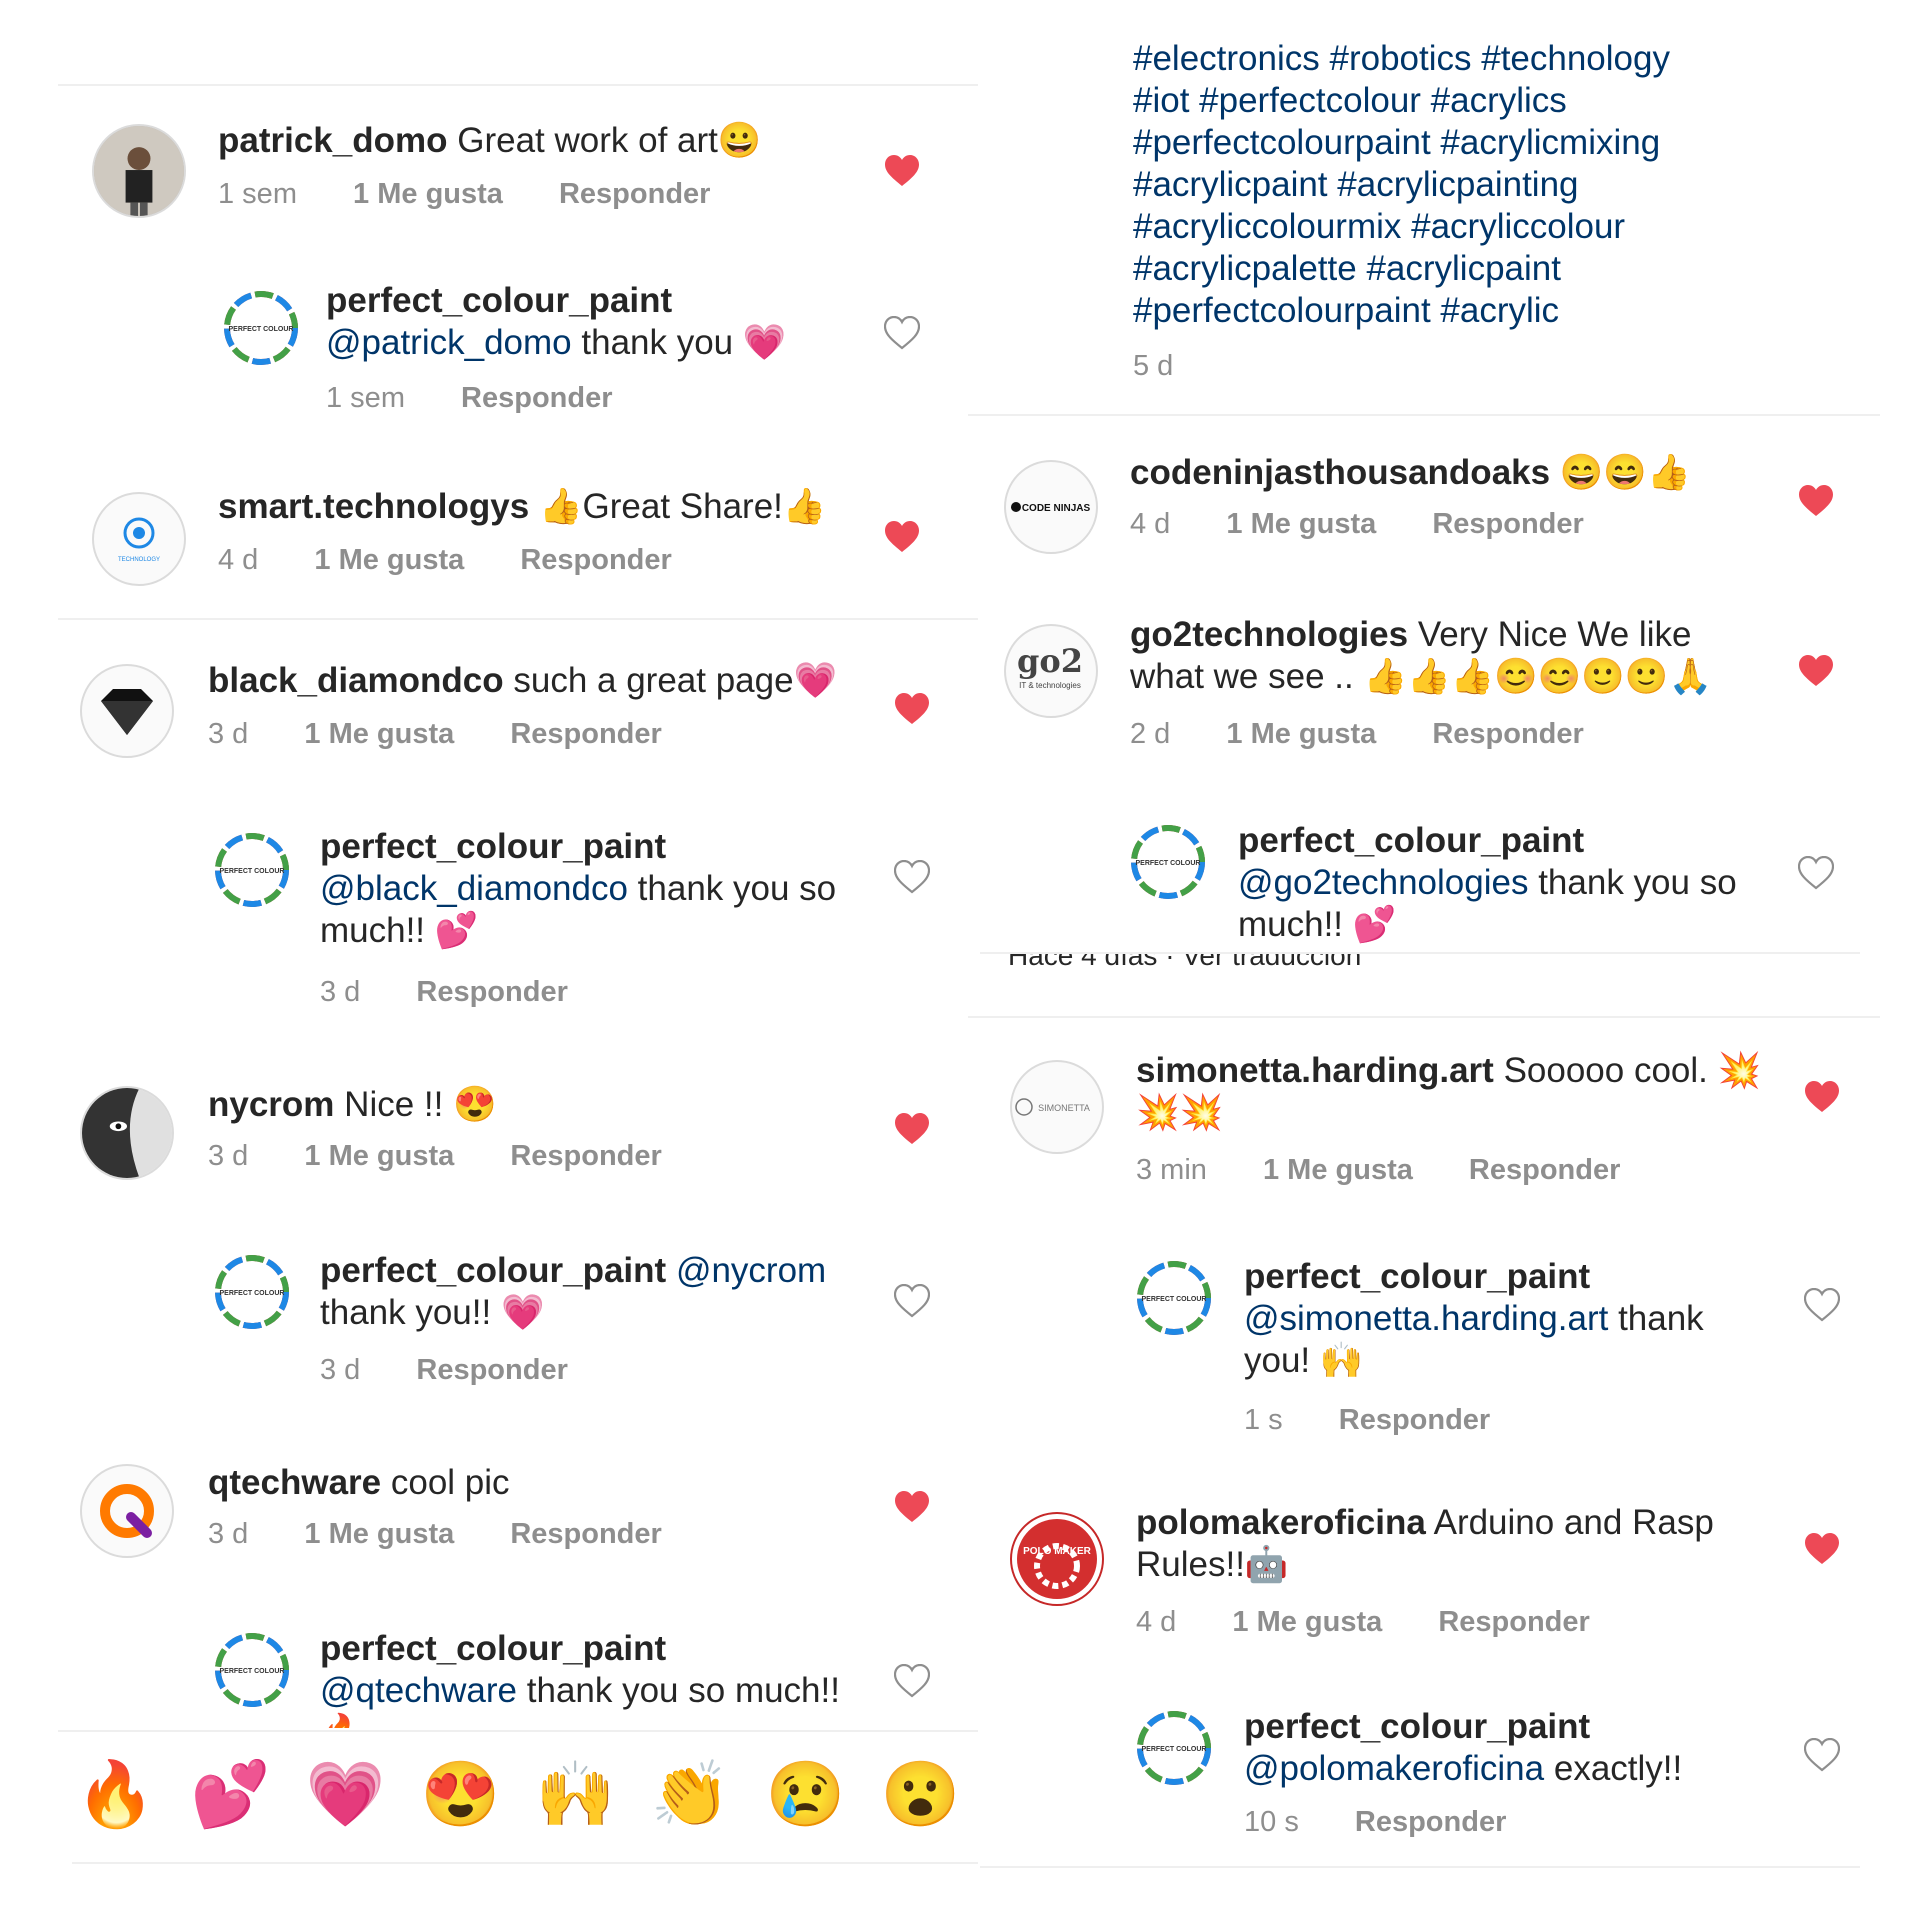 The width and height of the screenshot is (1920, 1920). What do you see at coordinates (127, 1511) in the screenshot?
I see `avatar-qtechware` at bounding box center [127, 1511].